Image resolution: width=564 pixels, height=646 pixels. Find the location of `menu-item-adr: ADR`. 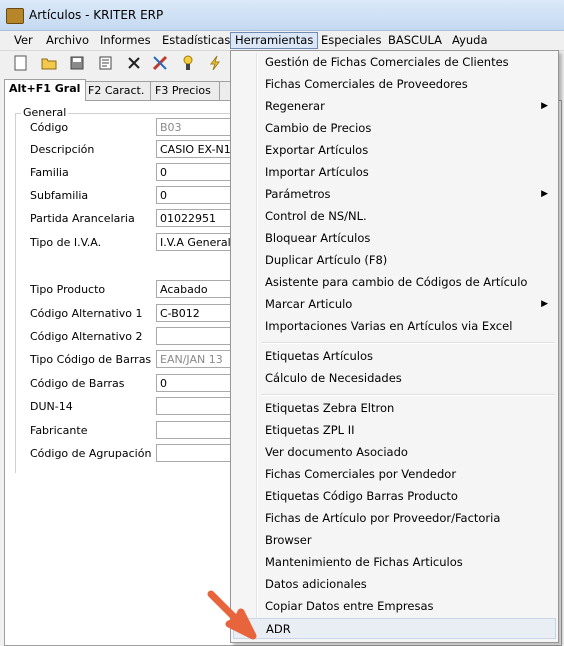

menu-item-adr: ADR is located at coordinates (394, 628).